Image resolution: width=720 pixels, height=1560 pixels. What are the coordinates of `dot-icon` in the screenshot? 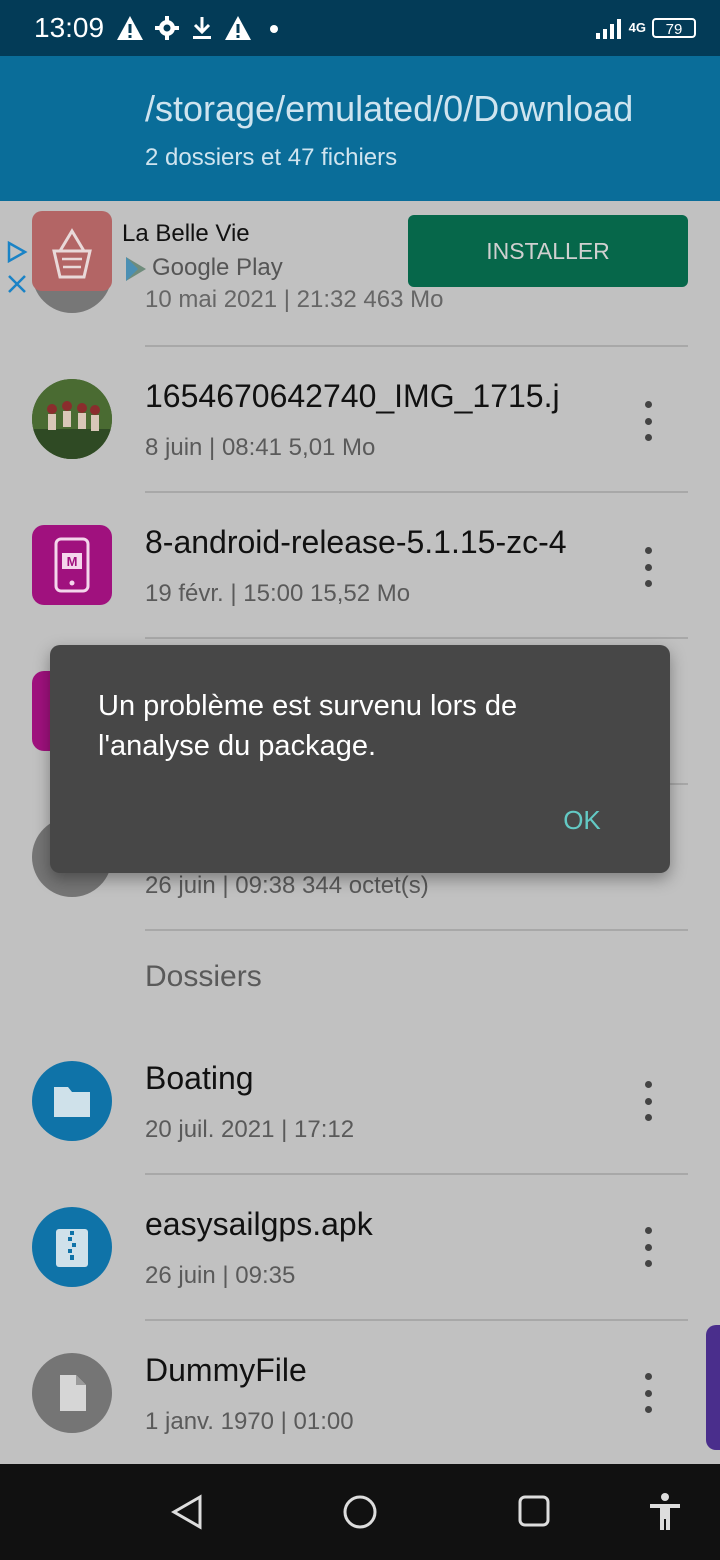 It's located at (274, 29).